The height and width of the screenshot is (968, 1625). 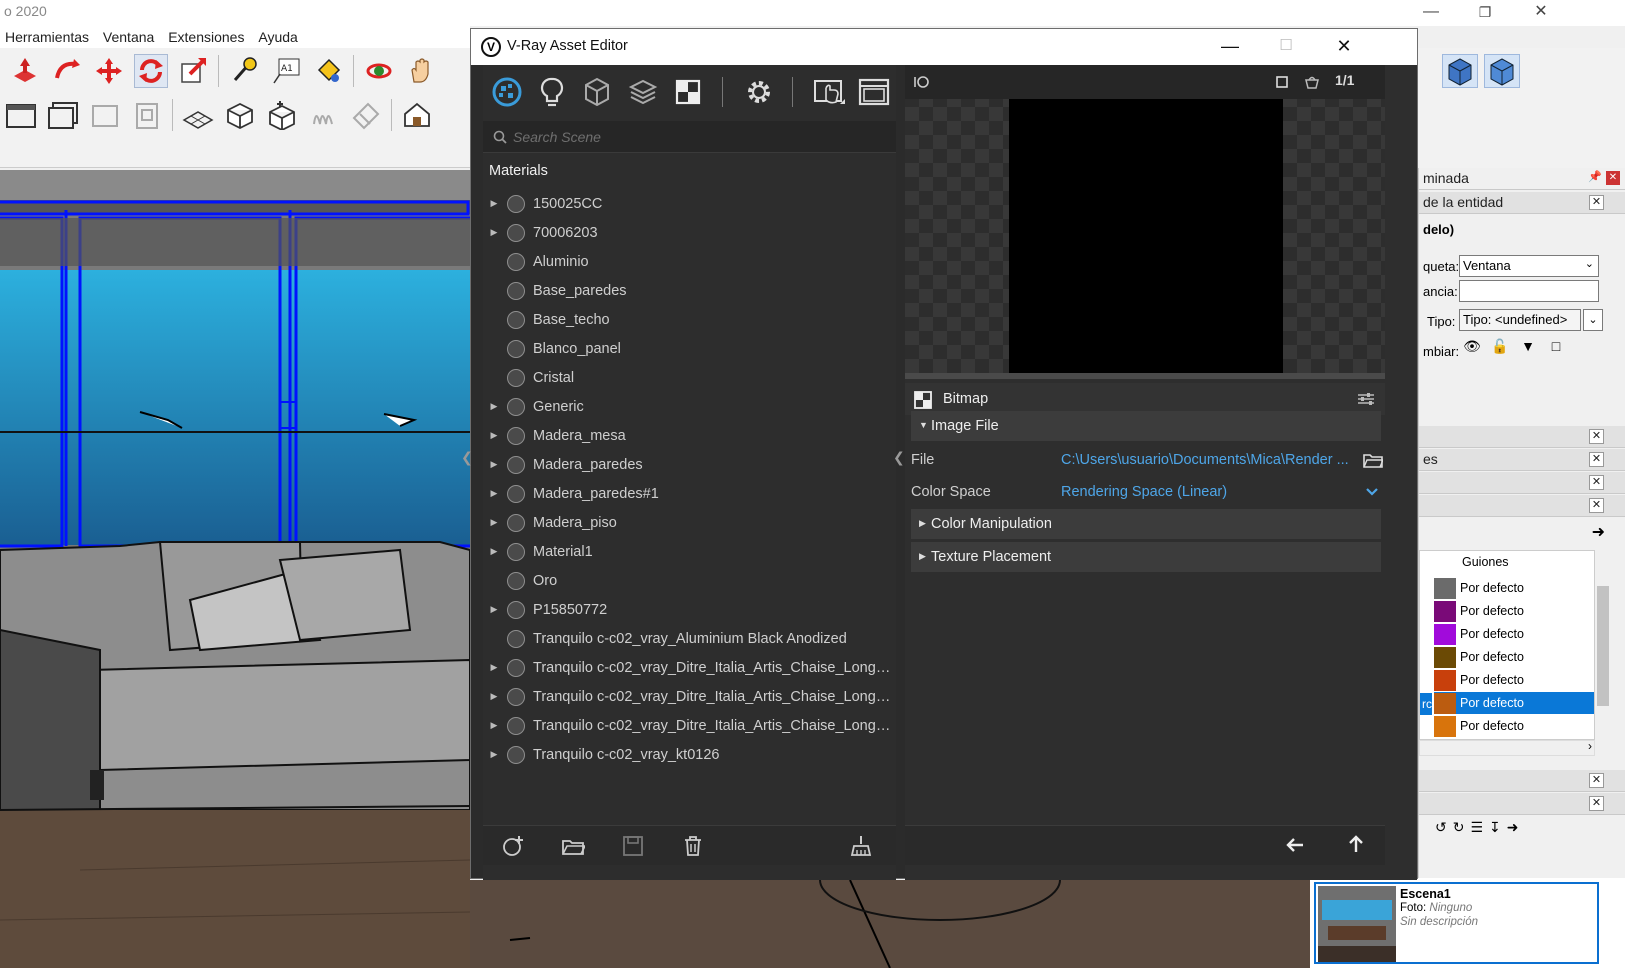 I want to click on texture-placement-section: ▶ Texture Placement, so click(x=1146, y=557).